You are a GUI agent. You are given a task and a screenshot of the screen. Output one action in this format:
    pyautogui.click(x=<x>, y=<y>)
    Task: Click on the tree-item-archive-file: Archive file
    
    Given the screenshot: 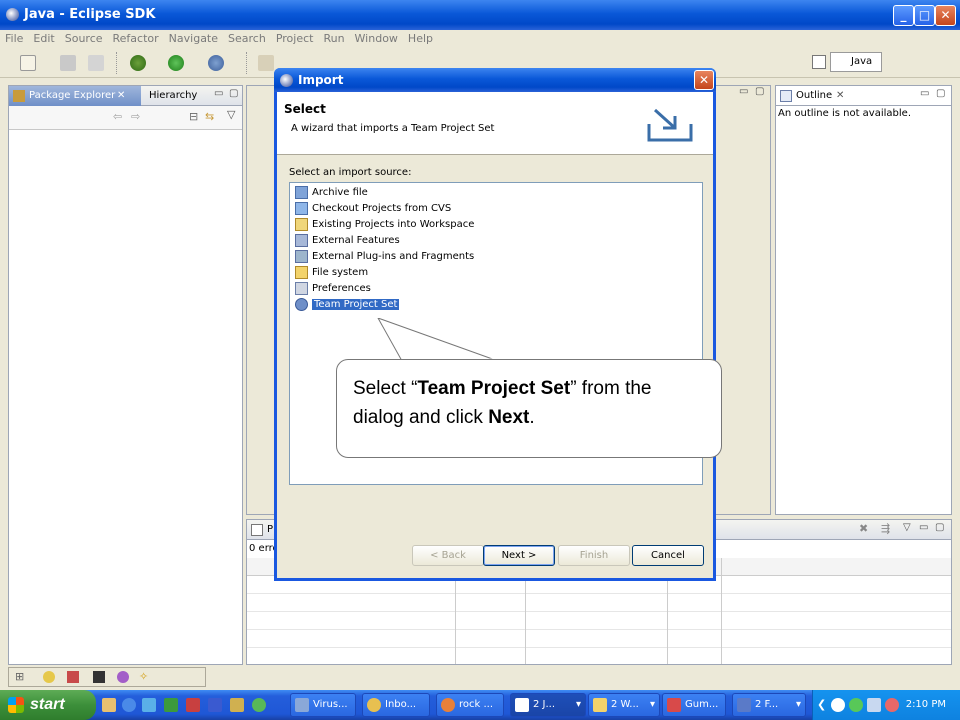 What is the action you would take?
    pyautogui.click(x=331, y=192)
    